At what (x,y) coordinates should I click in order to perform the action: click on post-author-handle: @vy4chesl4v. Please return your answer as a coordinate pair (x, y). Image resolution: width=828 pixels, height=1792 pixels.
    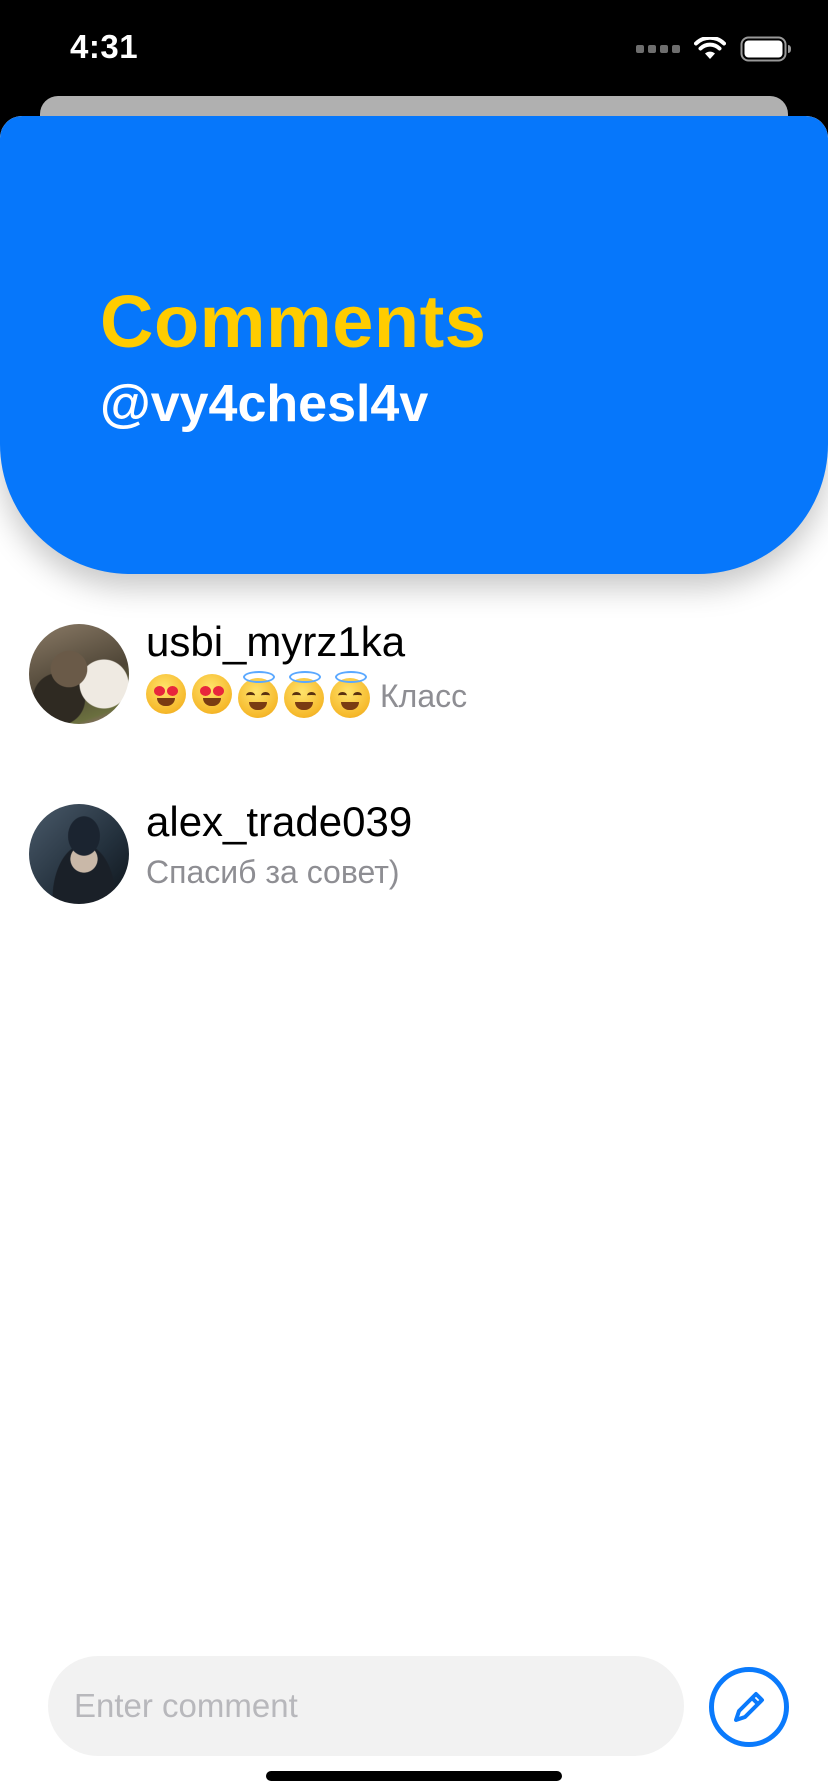
    Looking at the image, I should click on (264, 404).